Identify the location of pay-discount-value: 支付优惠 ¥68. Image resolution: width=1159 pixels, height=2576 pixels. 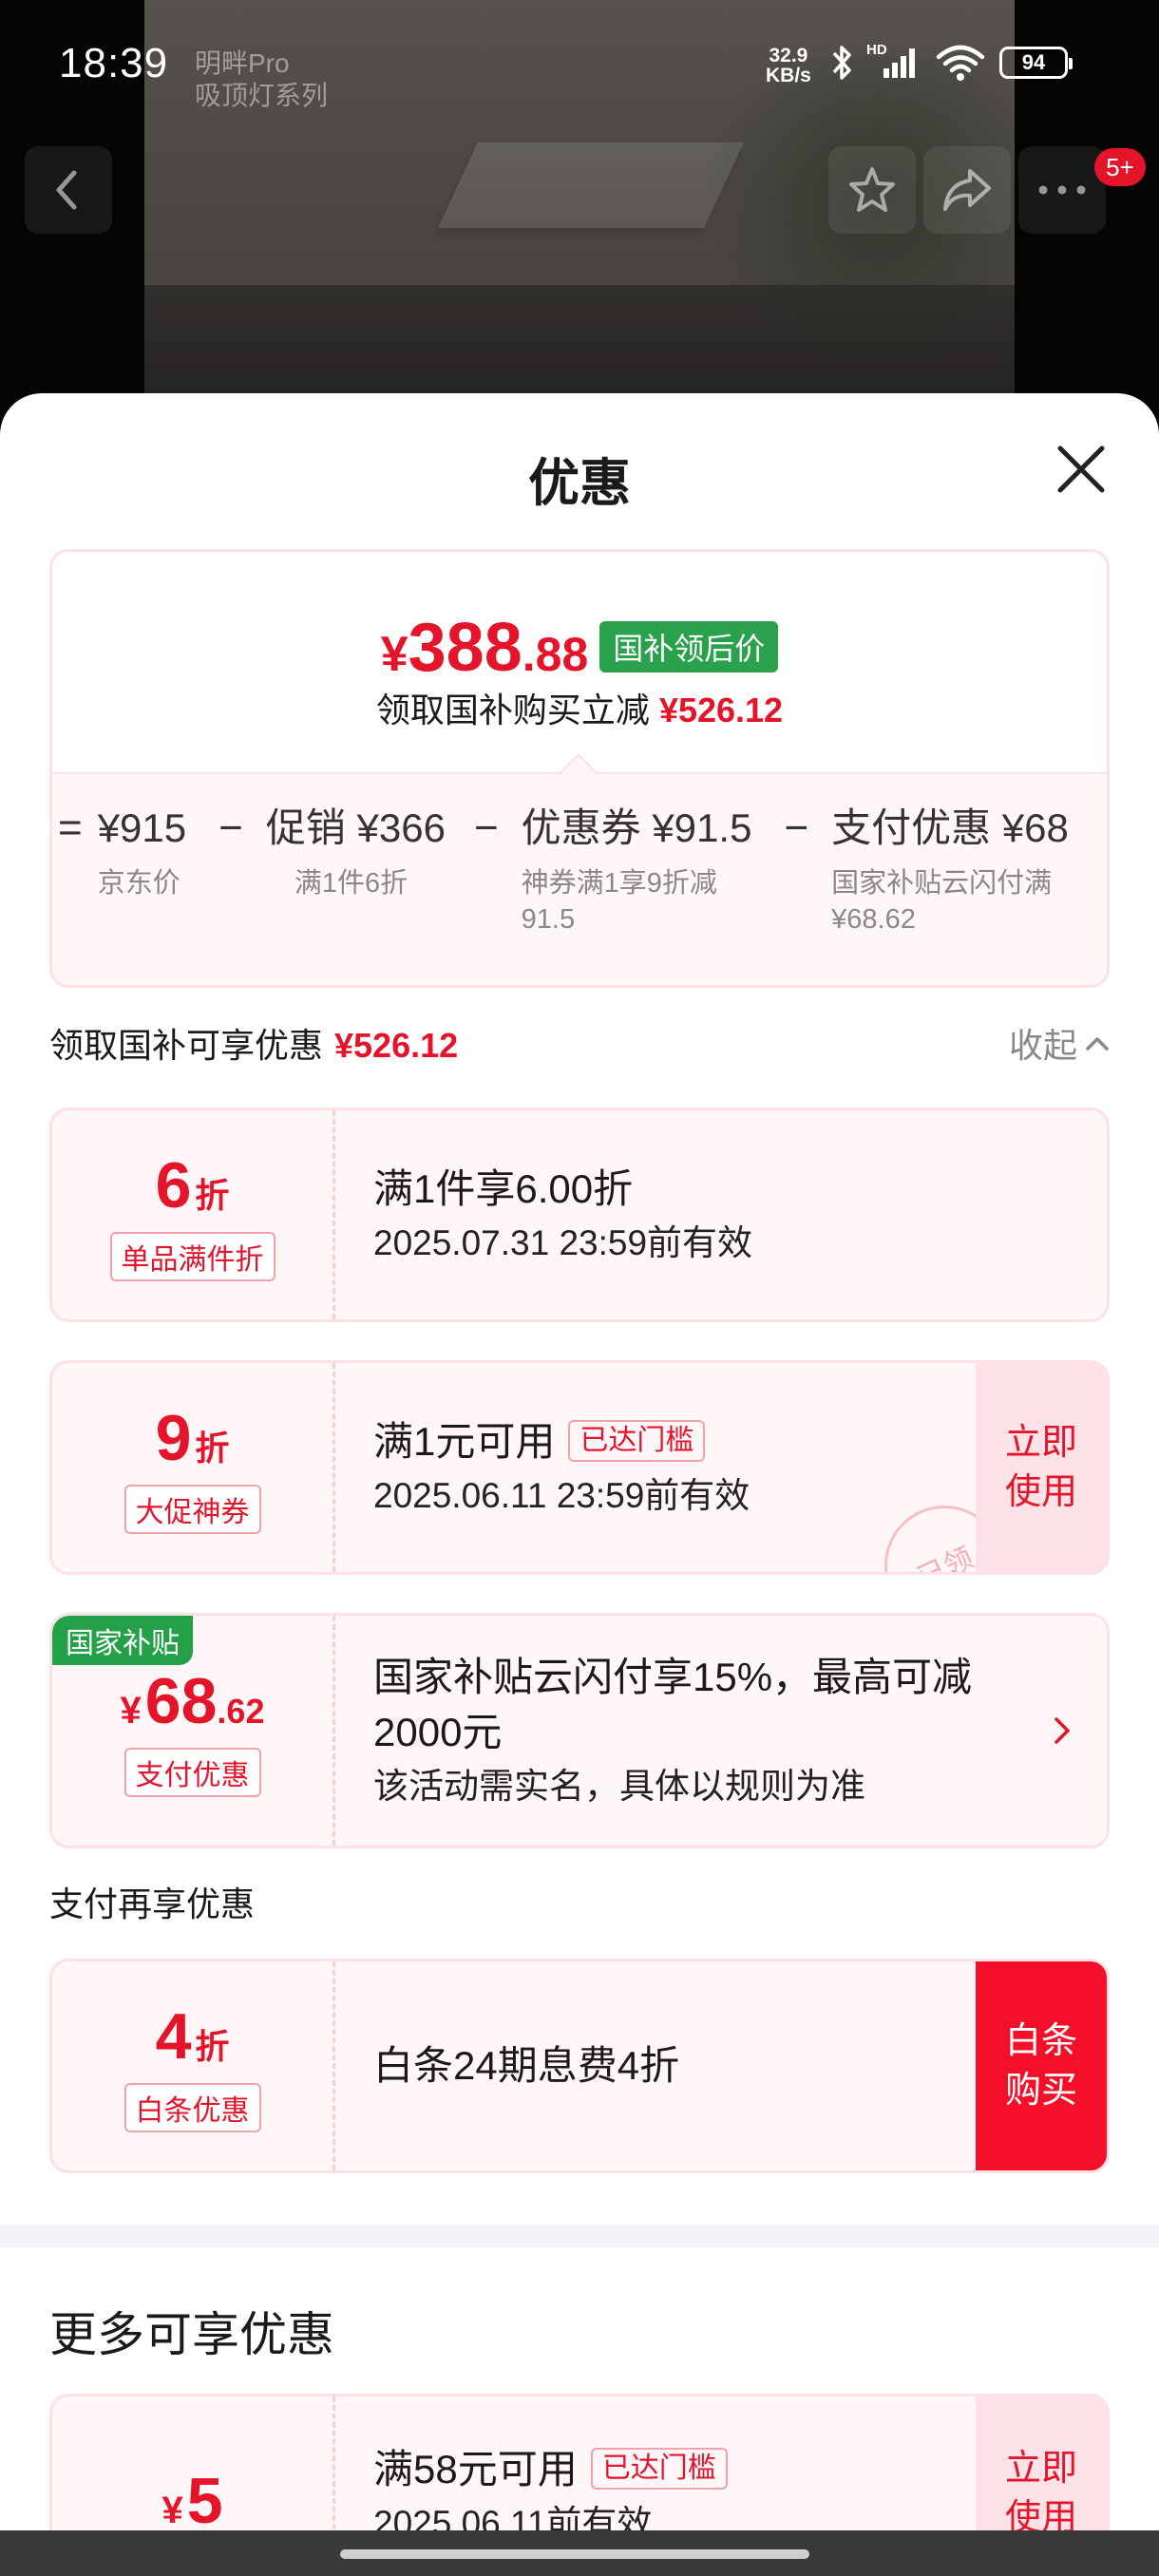
(950, 827).